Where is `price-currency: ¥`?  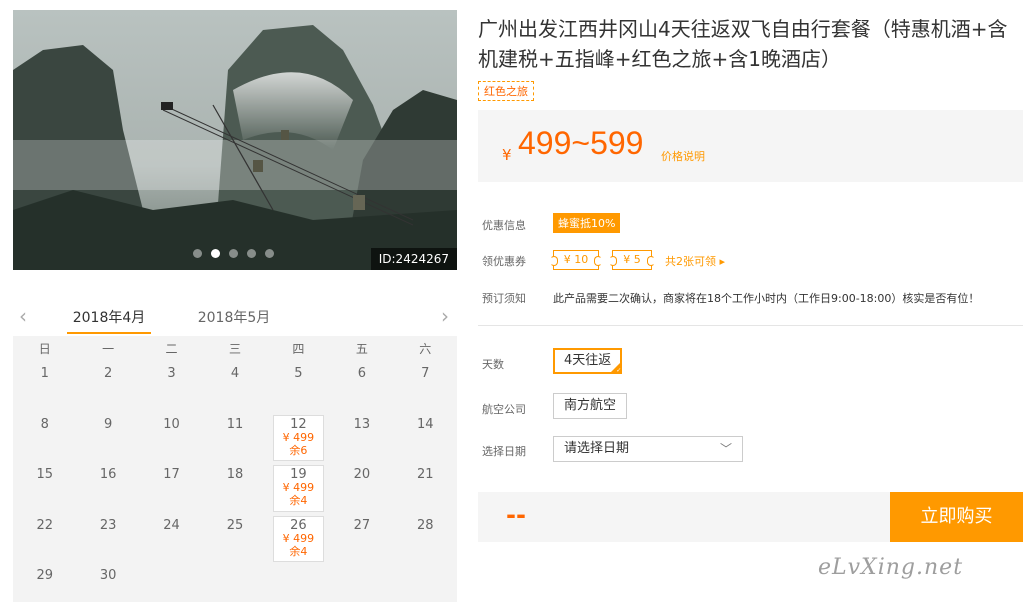 price-currency: ¥ is located at coordinates (507, 155).